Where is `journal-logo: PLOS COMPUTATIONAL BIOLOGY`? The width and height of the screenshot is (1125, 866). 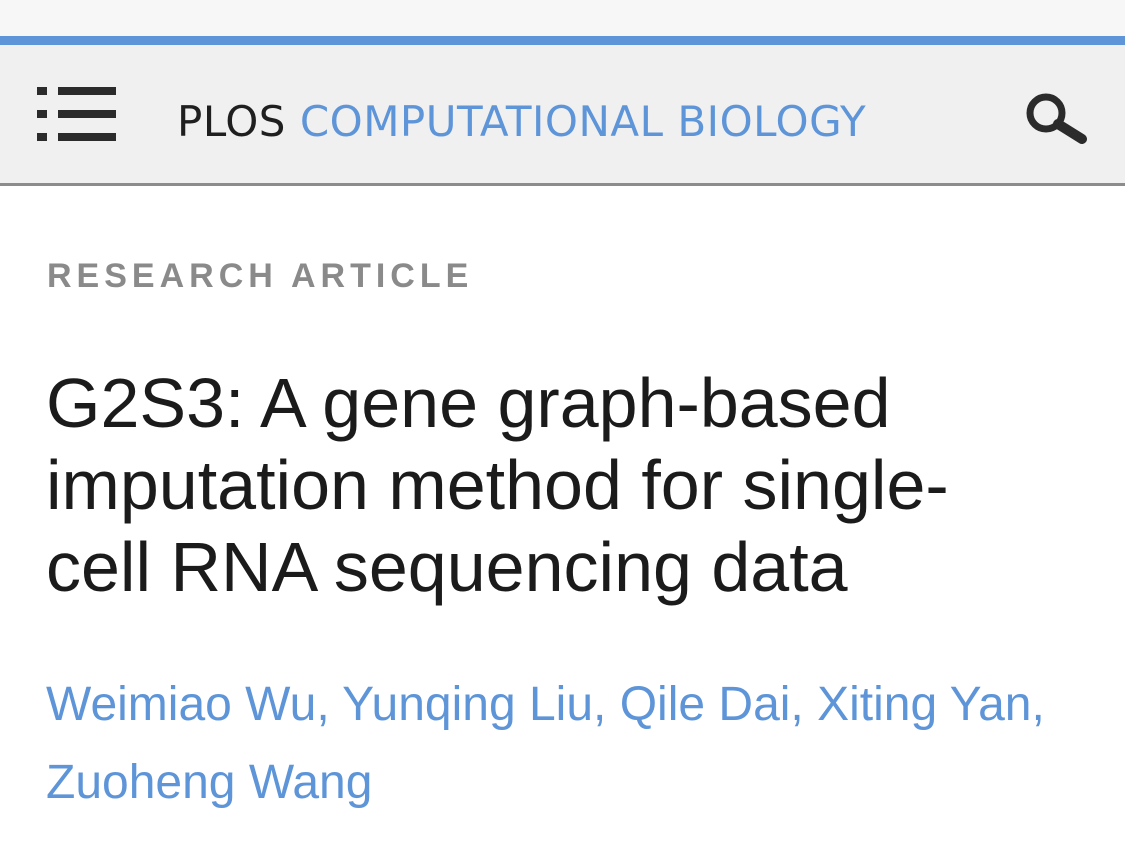 journal-logo: PLOS COMPUTATIONAL BIOLOGY is located at coordinates (521, 122).